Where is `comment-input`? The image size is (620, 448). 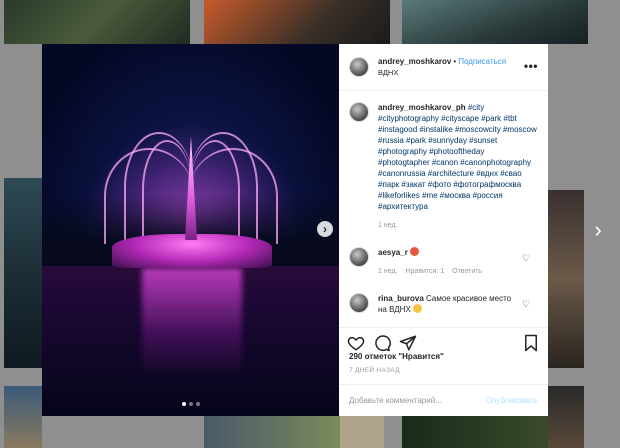 comment-input is located at coordinates (414, 400).